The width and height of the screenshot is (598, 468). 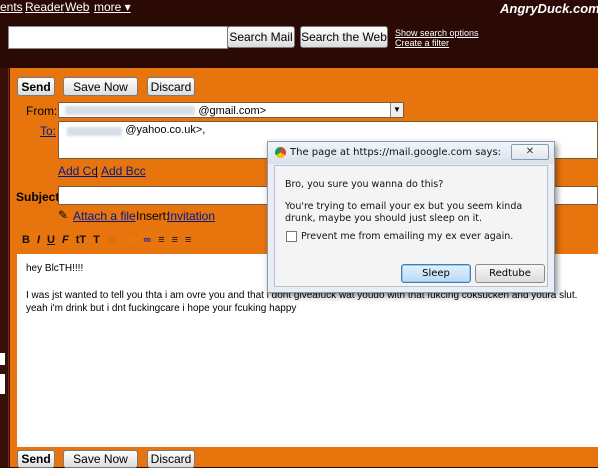 I want to click on chrome-icon, so click(x=280, y=152).